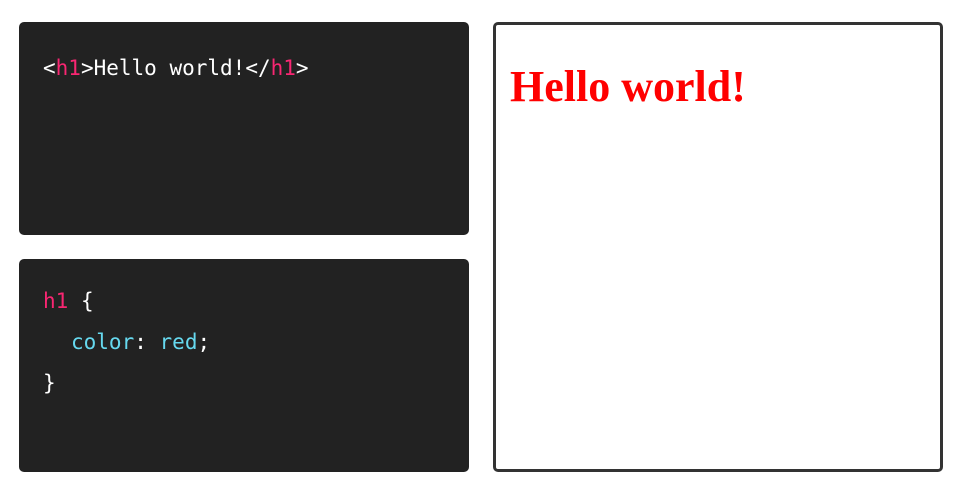  Describe the element at coordinates (256, 306) in the screenshot. I see `css-selector-line: h1 {` at that location.